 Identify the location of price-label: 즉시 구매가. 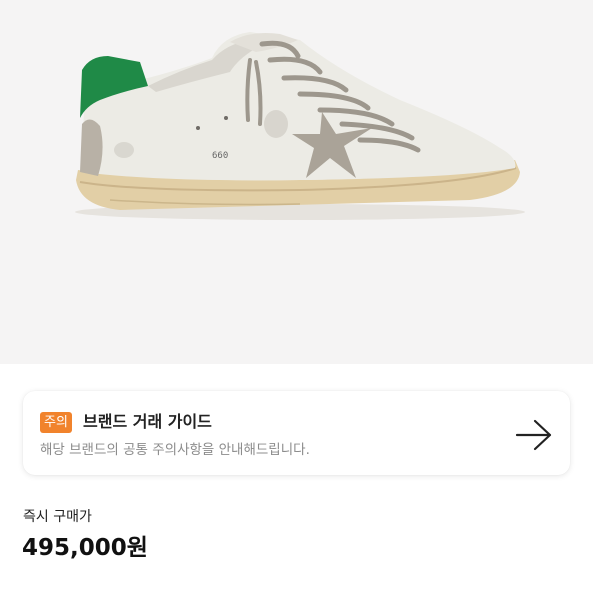
(57, 517).